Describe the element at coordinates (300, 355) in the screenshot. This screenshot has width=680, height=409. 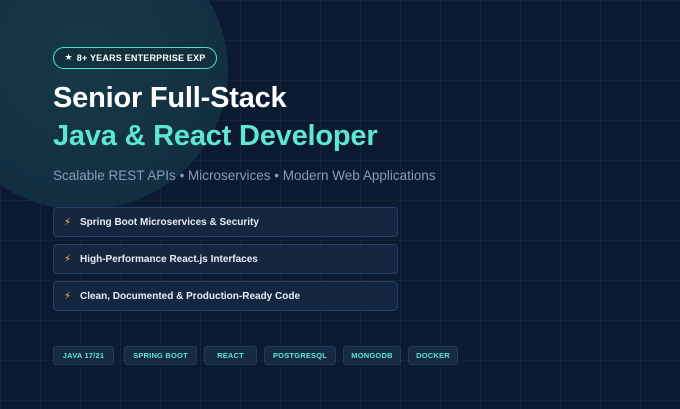
I see `tech-tag-postgresql: POSTGRESQL` at that location.